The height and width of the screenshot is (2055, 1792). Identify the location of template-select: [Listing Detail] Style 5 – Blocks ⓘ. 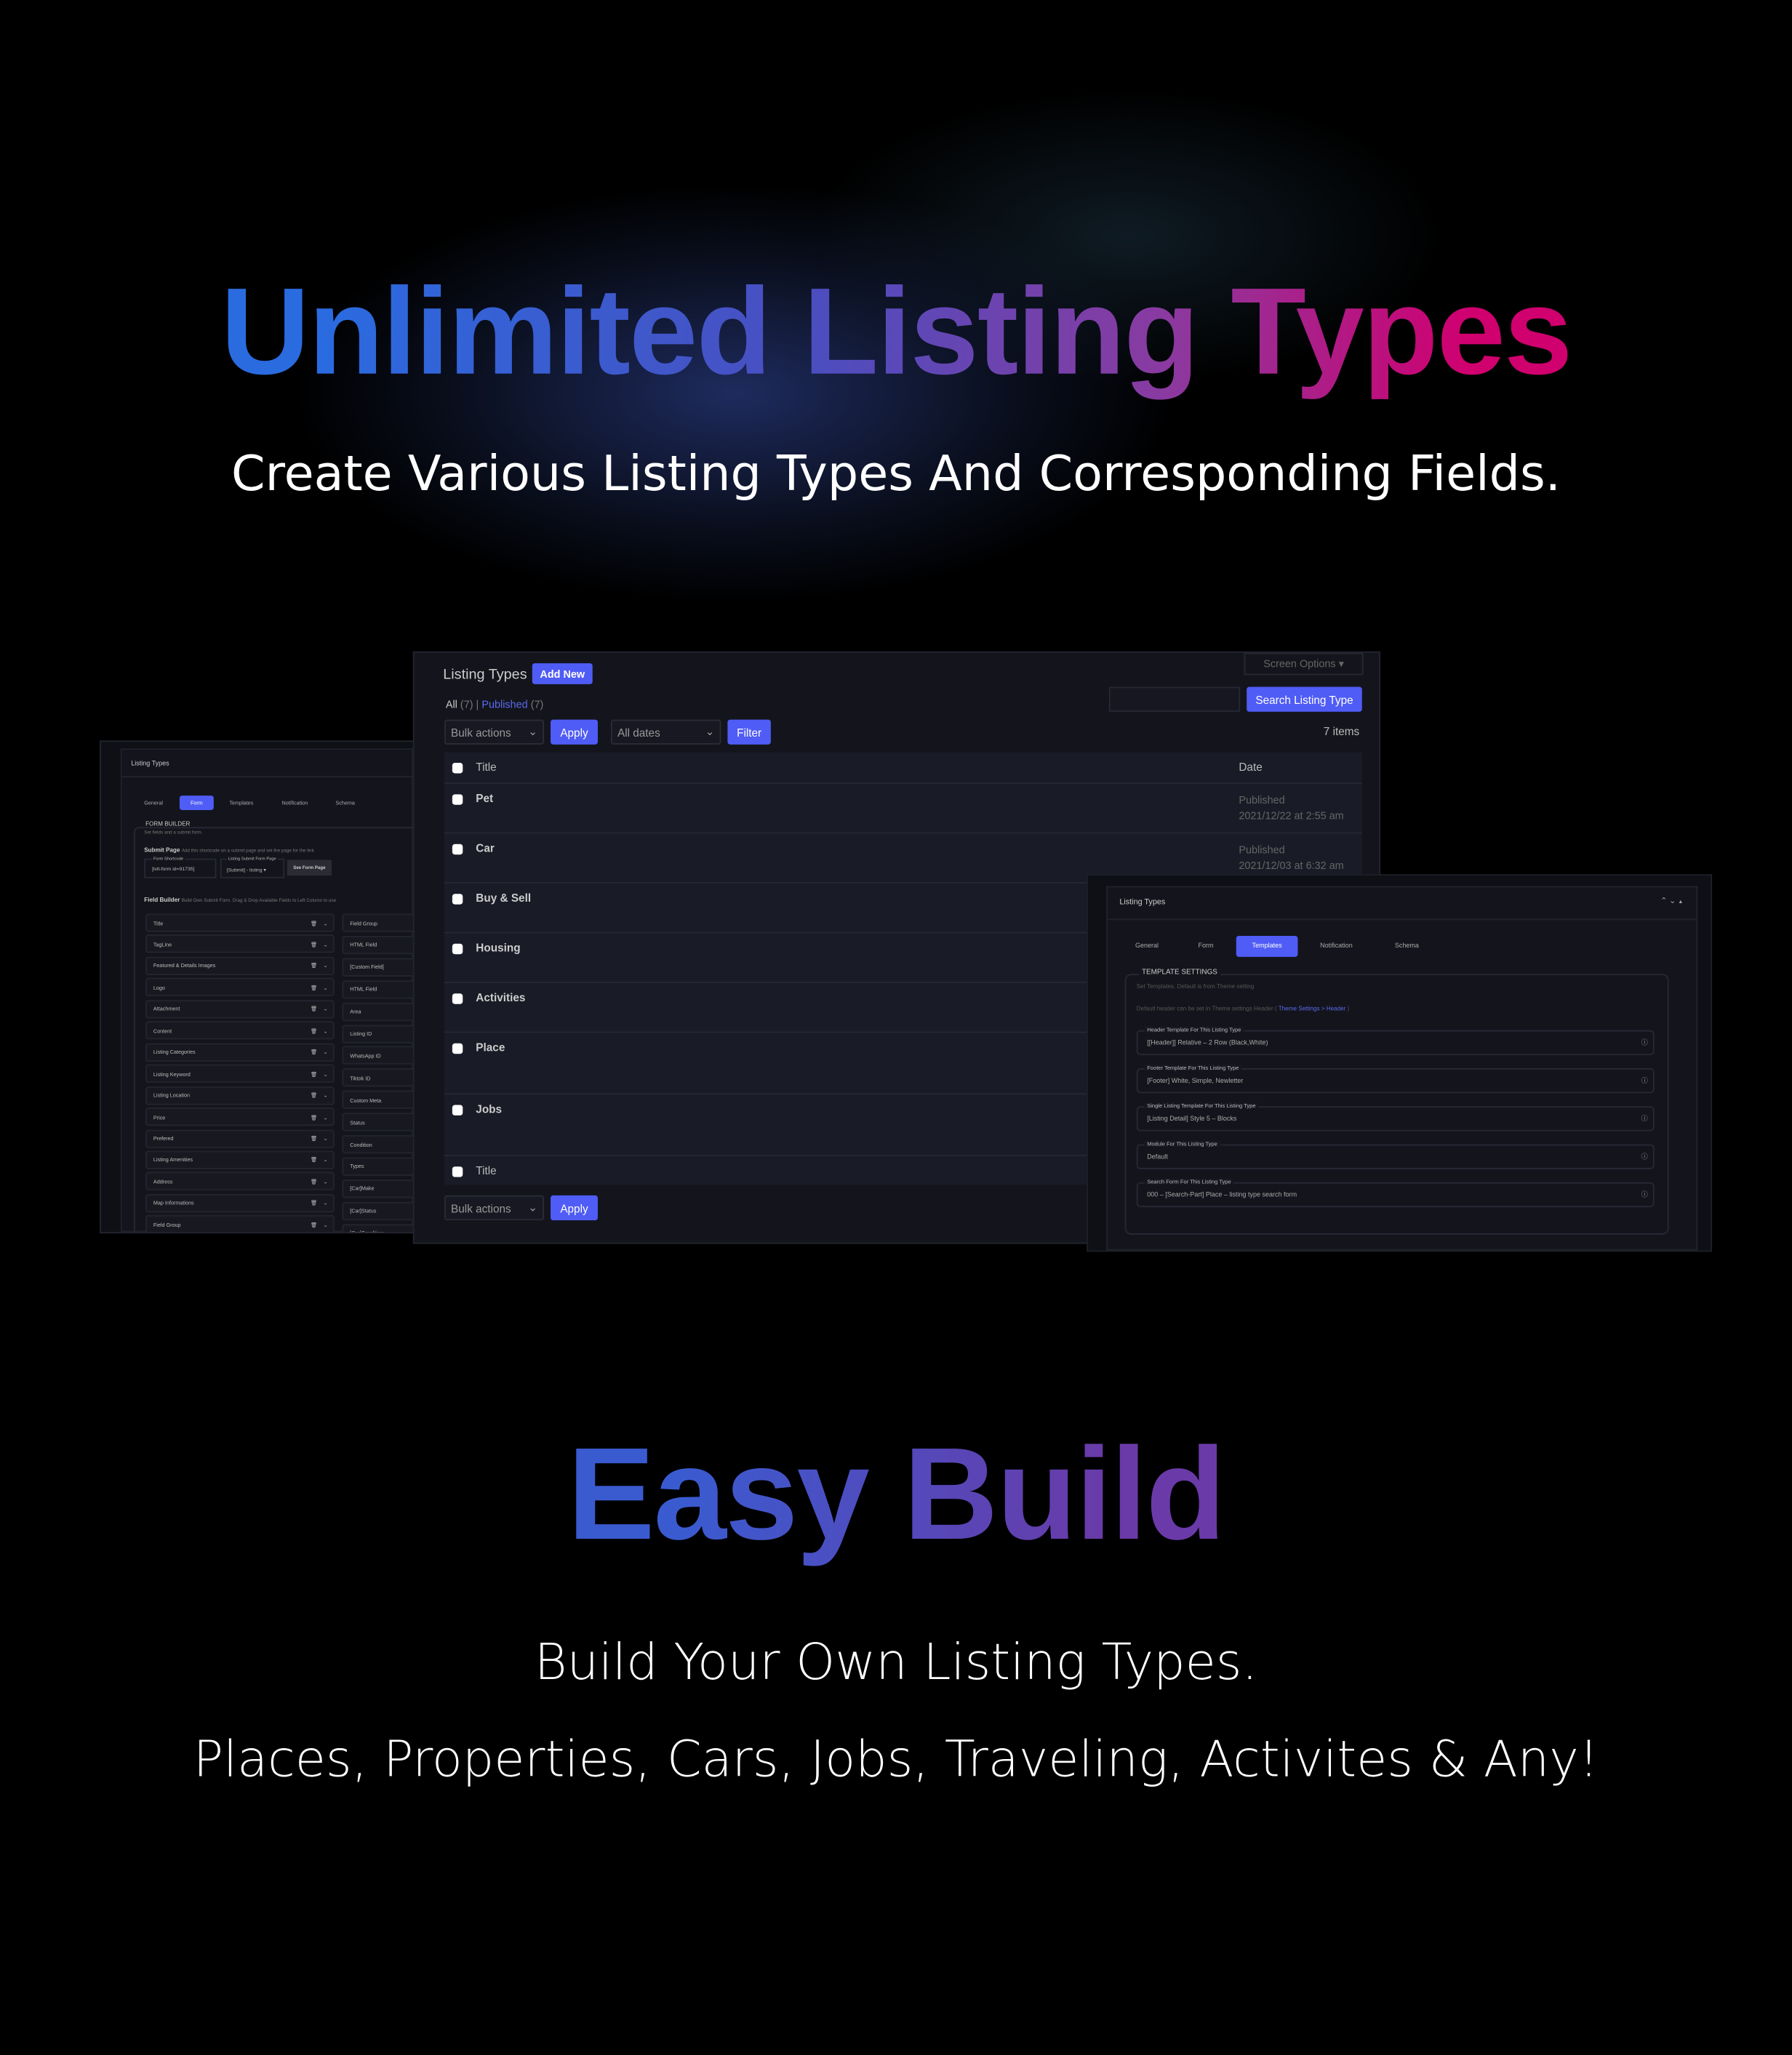
(1395, 1118).